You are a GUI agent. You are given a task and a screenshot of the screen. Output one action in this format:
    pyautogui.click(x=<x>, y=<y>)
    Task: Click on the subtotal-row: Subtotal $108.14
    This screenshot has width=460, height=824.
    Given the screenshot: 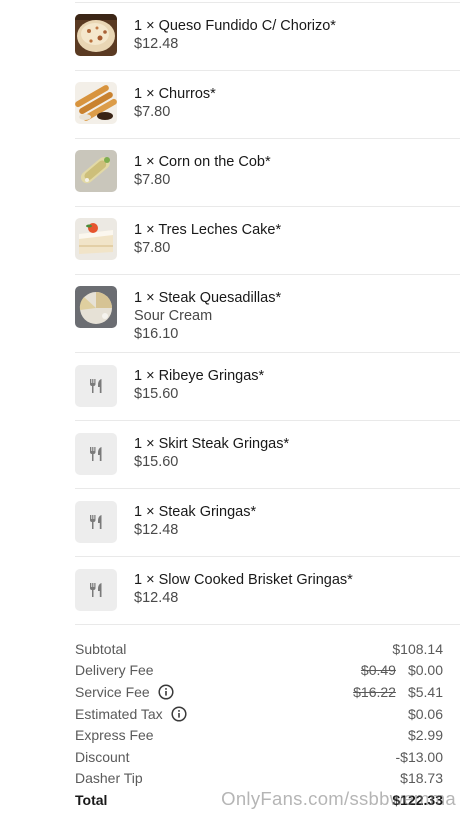 What is the action you would take?
    pyautogui.click(x=259, y=649)
    